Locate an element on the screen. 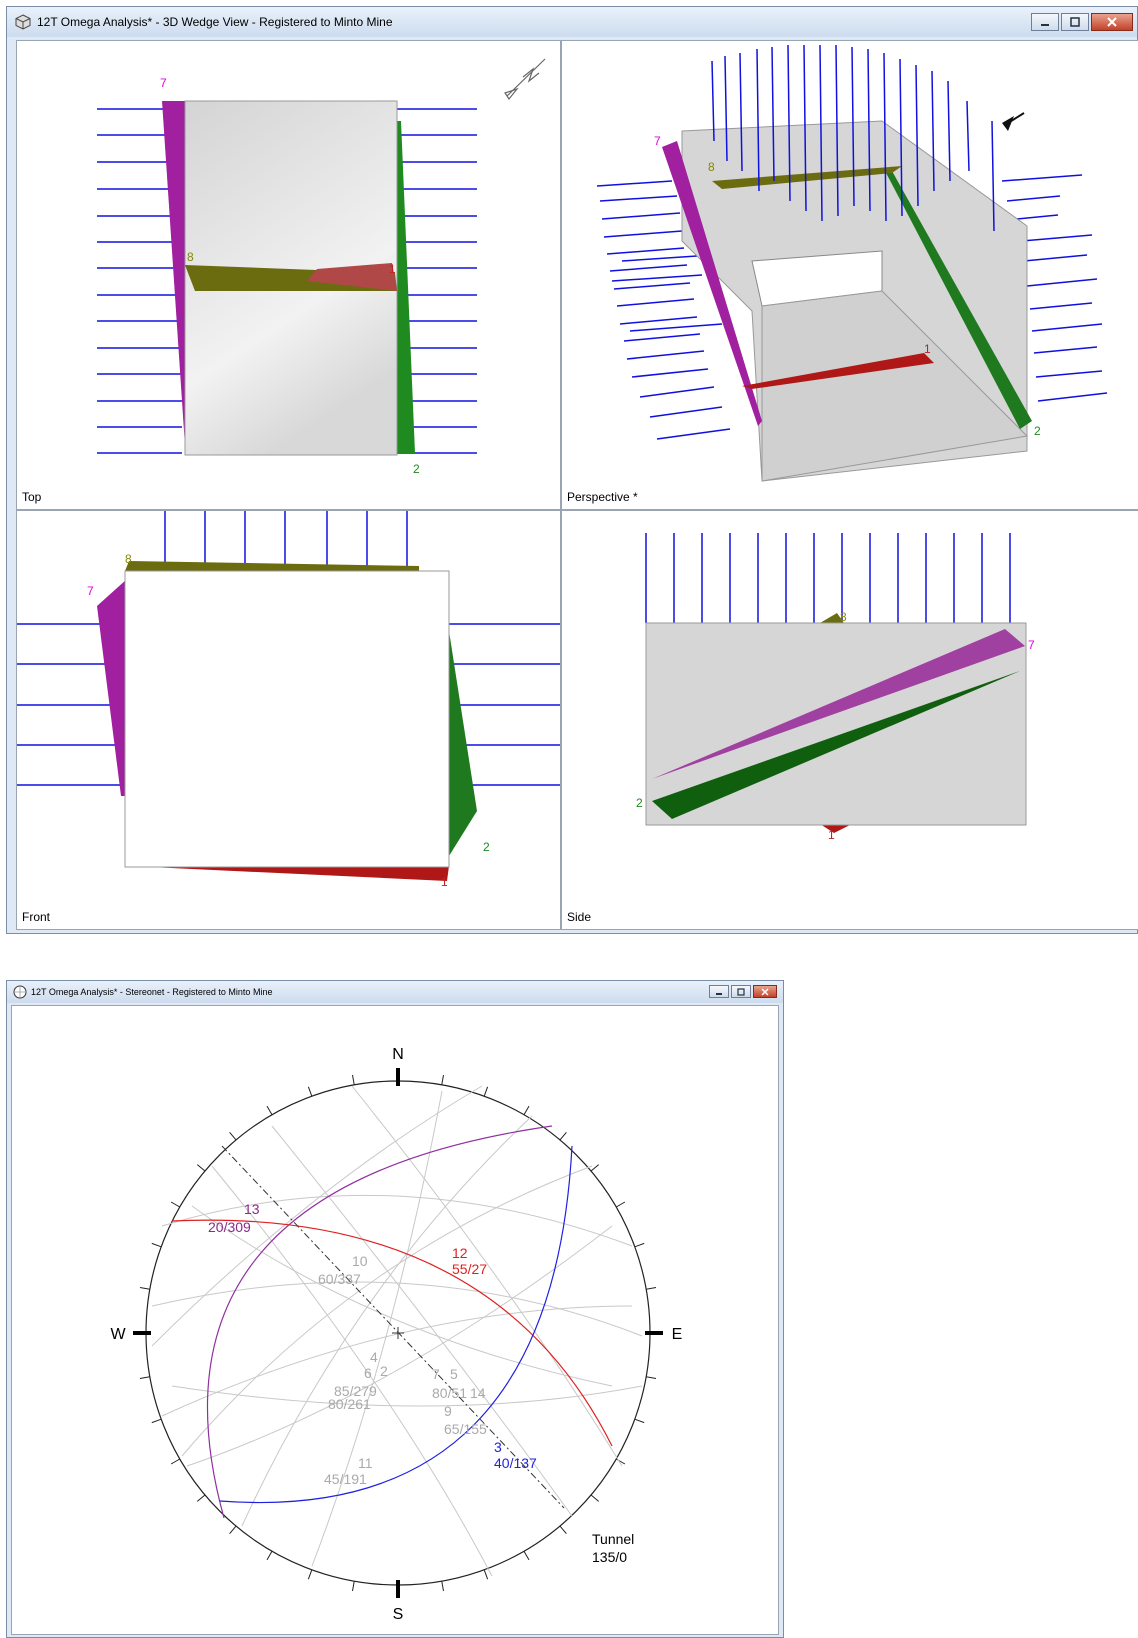  front-view-pane: 7 8 1 2 Front is located at coordinates (288, 720).